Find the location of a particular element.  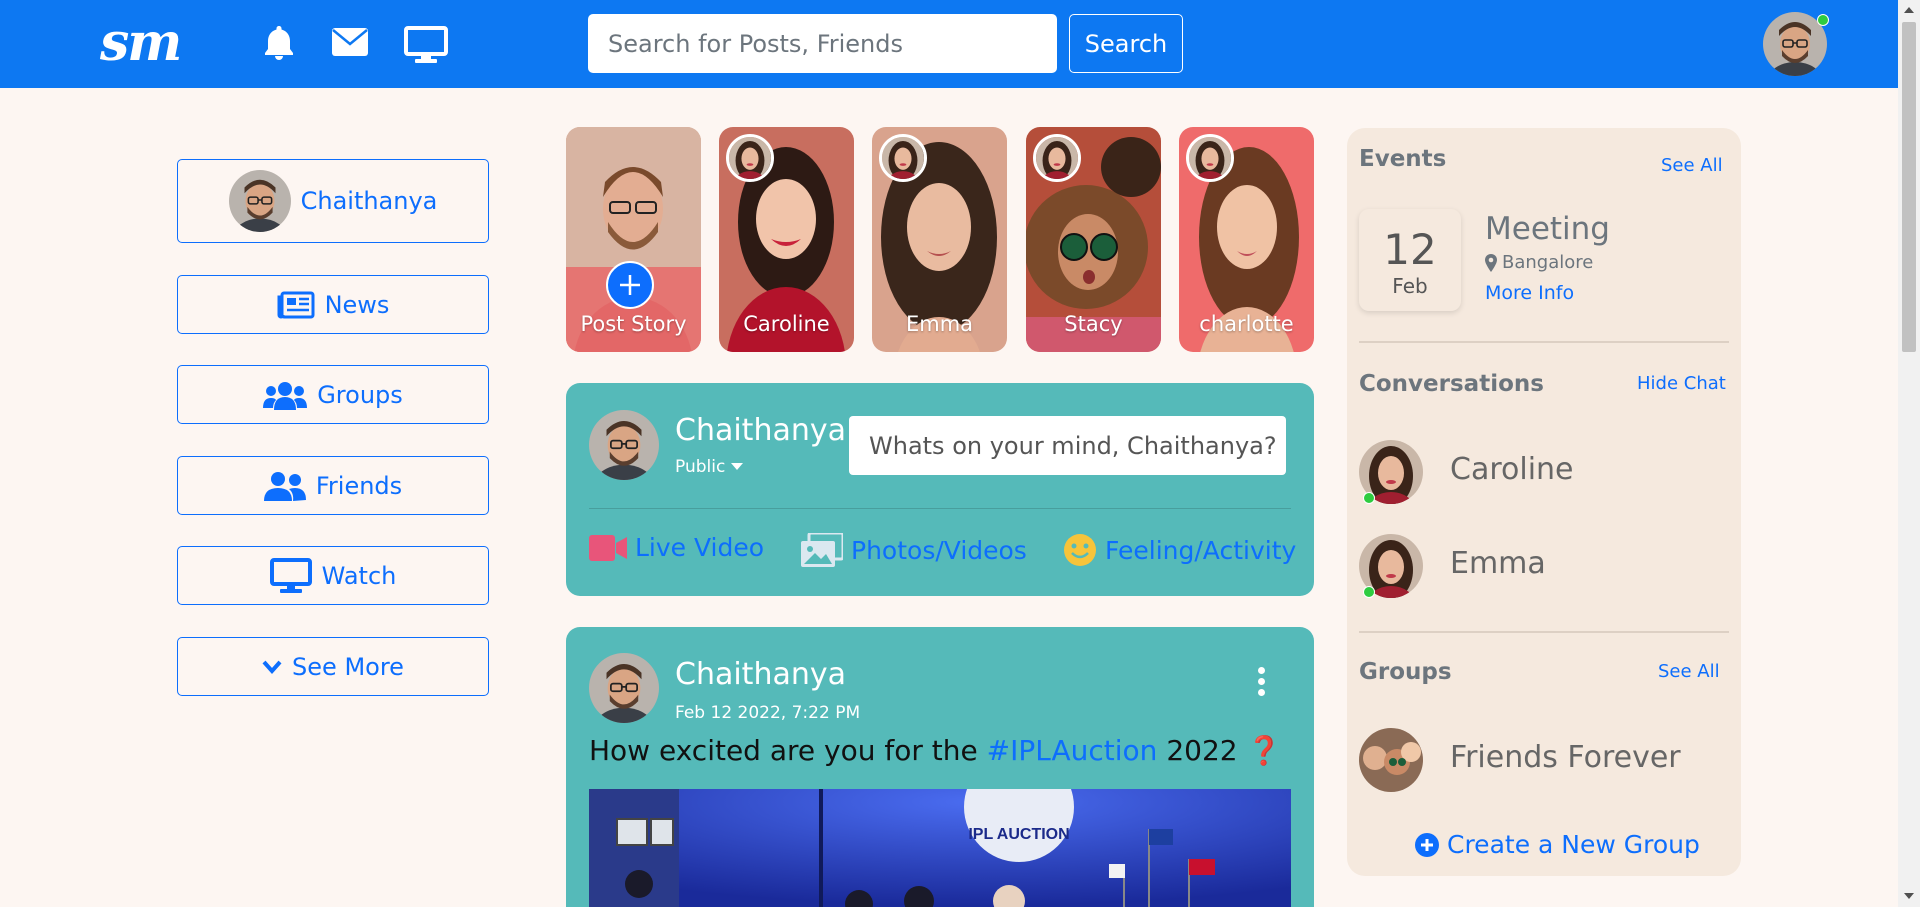

users-icon is located at coordinates (285, 395).